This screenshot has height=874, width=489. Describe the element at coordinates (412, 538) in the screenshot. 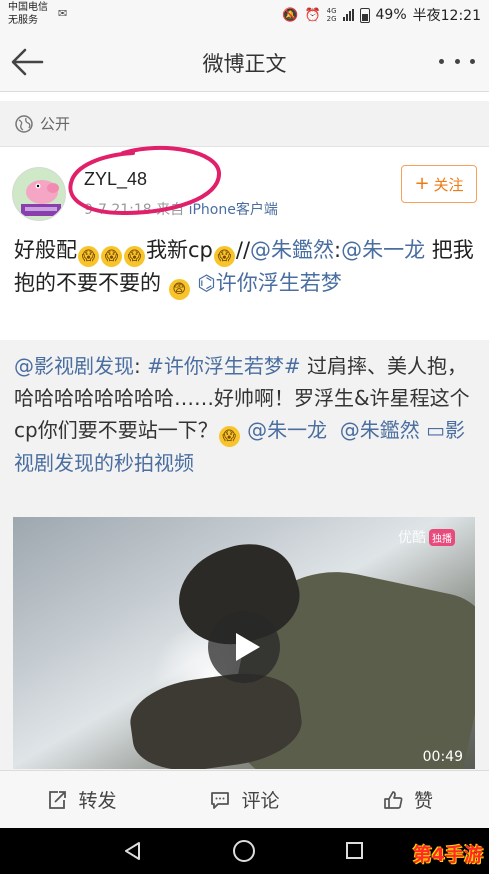

I see `youku-logo: 优酷` at that location.